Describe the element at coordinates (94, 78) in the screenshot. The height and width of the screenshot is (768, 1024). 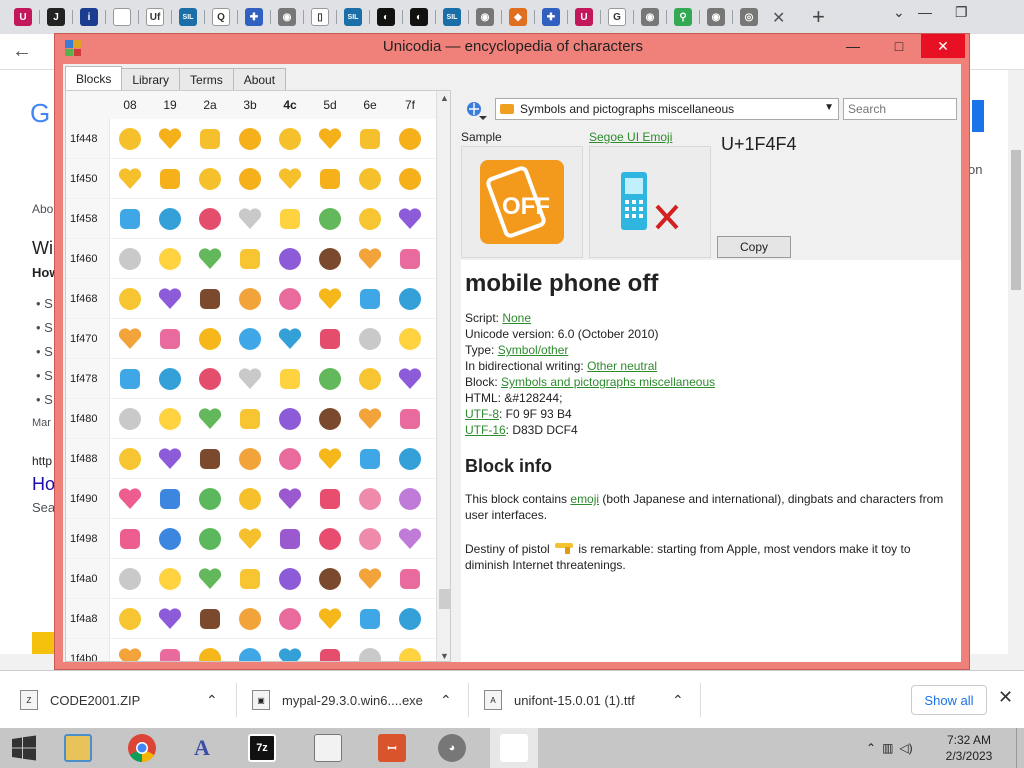
I see `tab-blocks: Blocks` at that location.